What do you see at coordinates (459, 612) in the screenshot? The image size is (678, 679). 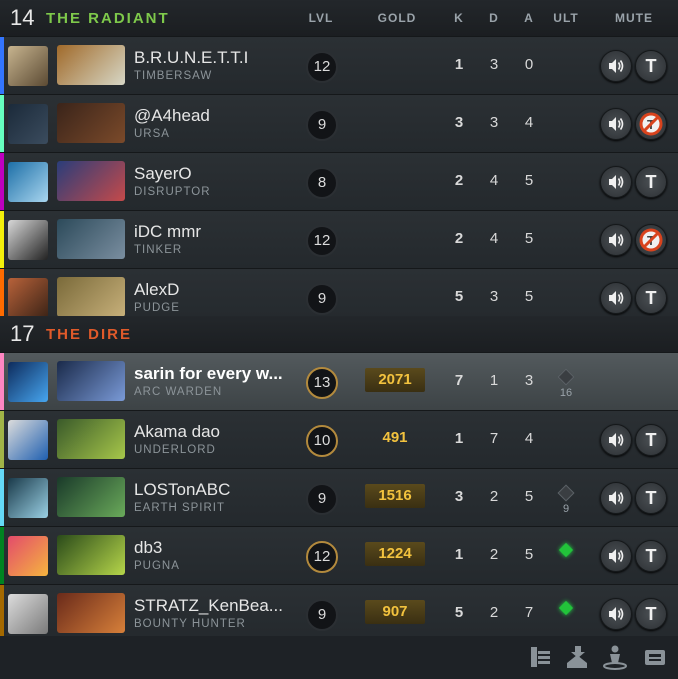 I see `kills: 5` at bounding box center [459, 612].